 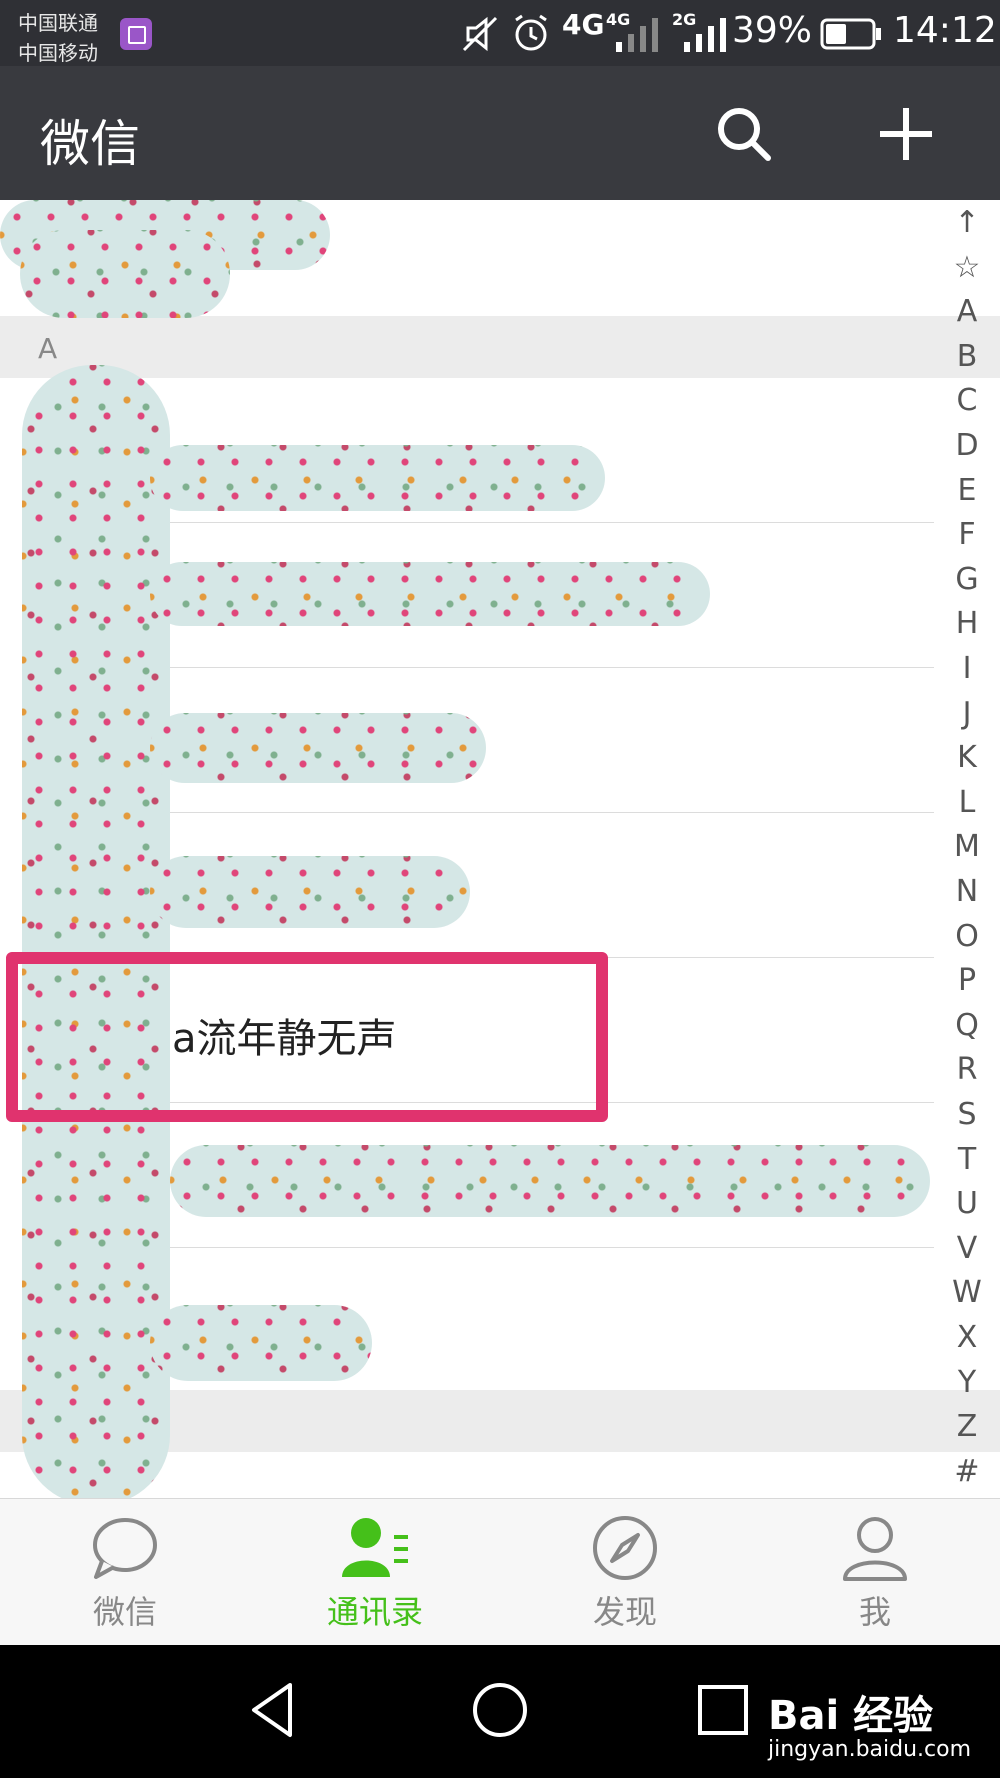 I want to click on index-letter: R, so click(x=967, y=1069).